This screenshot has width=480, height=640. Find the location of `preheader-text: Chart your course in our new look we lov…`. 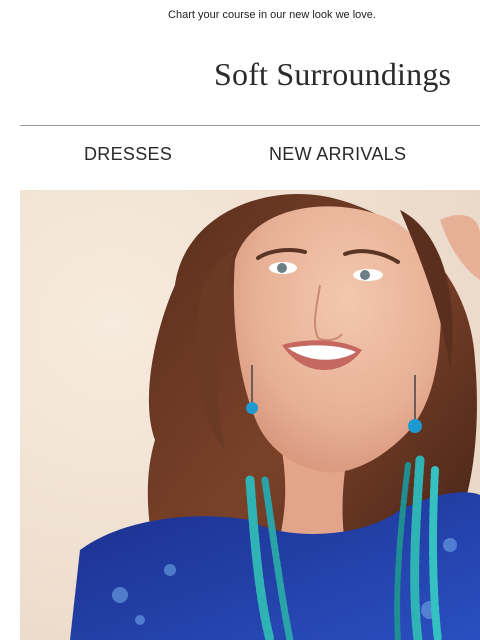

preheader-text: Chart your course in our new look we lov… is located at coordinates (272, 15).